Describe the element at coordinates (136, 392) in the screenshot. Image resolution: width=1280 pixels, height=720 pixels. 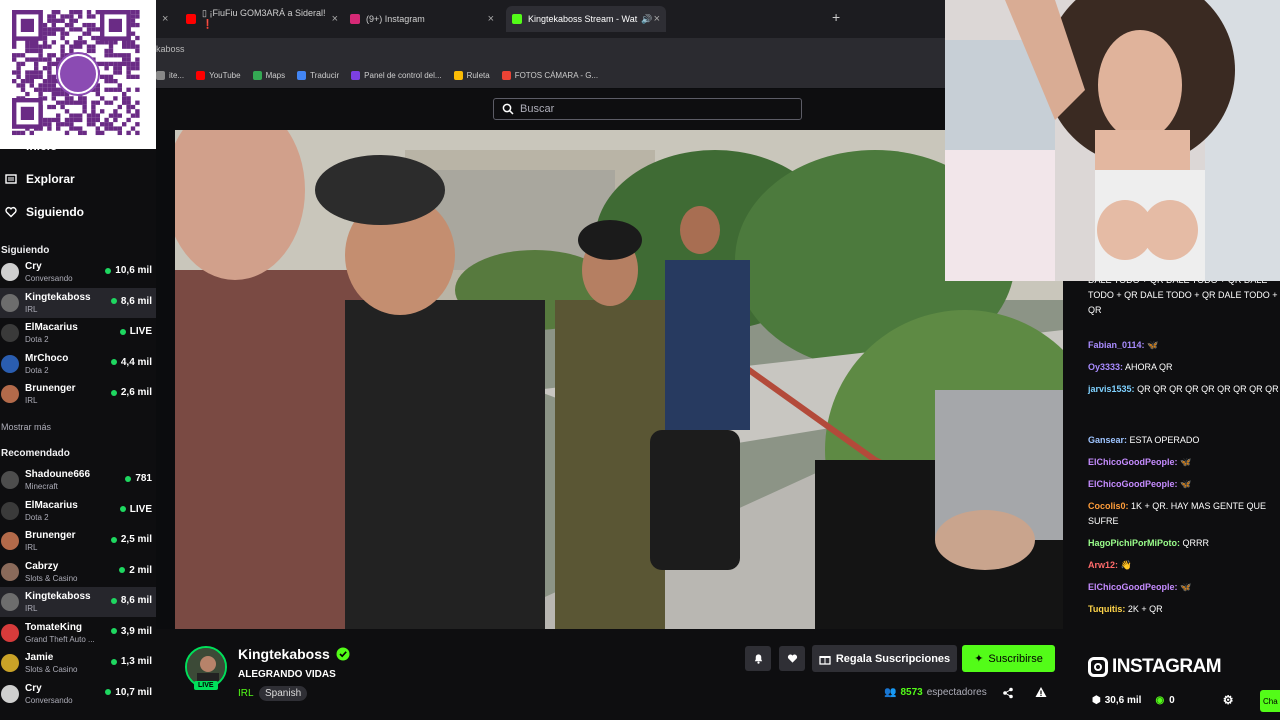
I see `viewers-text: 2,6 mil` at that location.